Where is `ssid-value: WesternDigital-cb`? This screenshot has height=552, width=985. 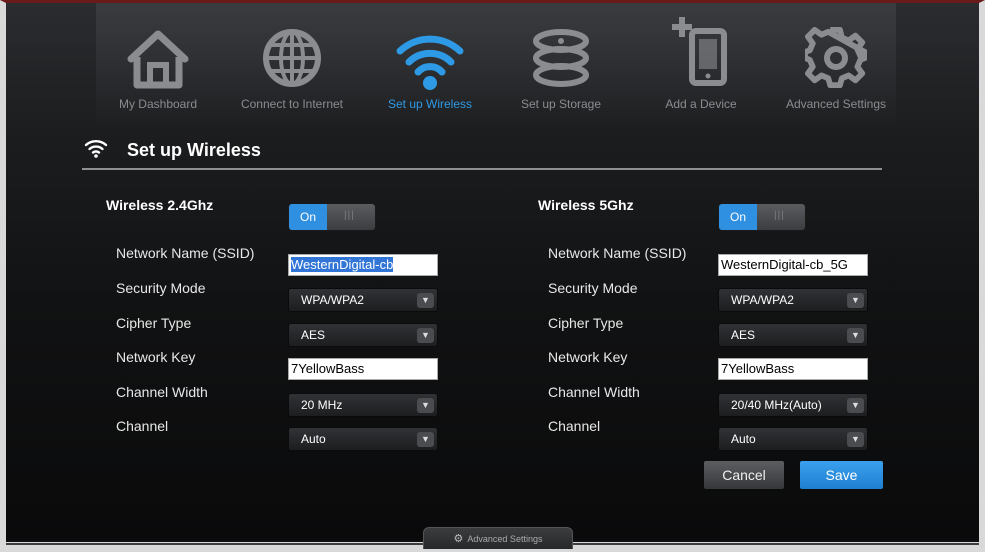 ssid-value: WesternDigital-cb is located at coordinates (342, 264).